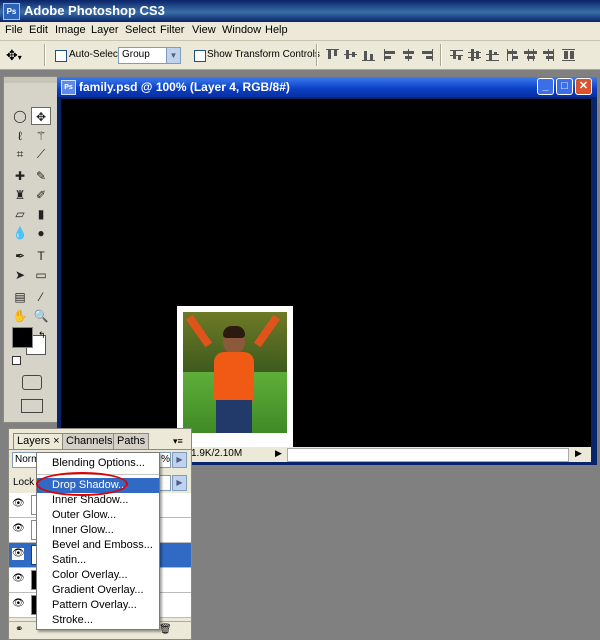 Image resolution: width=600 pixels, height=640 pixels. What do you see at coordinates (428, 455) in the screenshot?
I see `horizontal-scrollbar` at bounding box center [428, 455].